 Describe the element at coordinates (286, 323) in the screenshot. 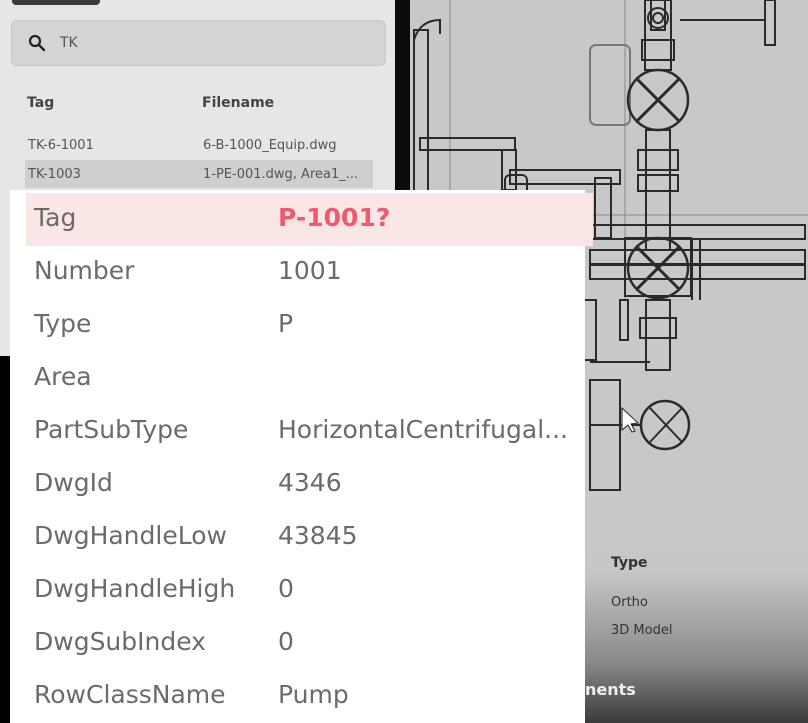

I see `property-value: P` at that location.